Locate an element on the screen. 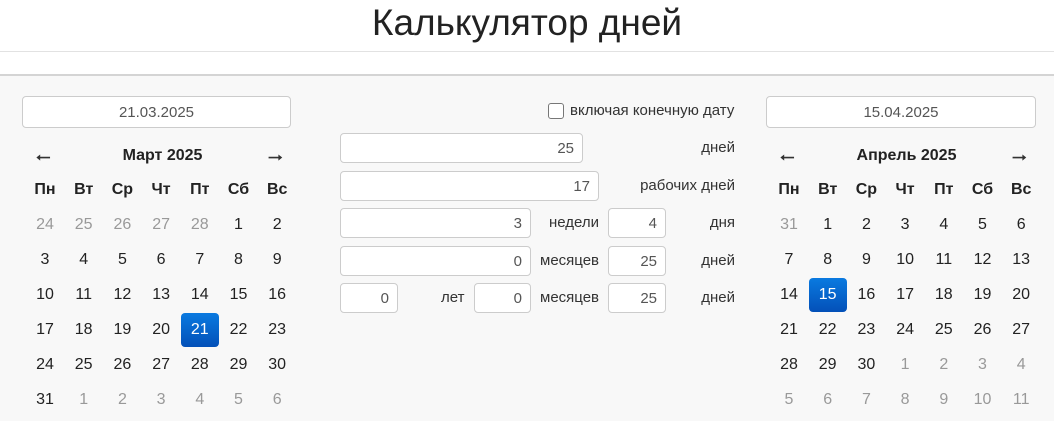 This screenshot has height=421, width=1054. ymd-days-input is located at coordinates (637, 298).